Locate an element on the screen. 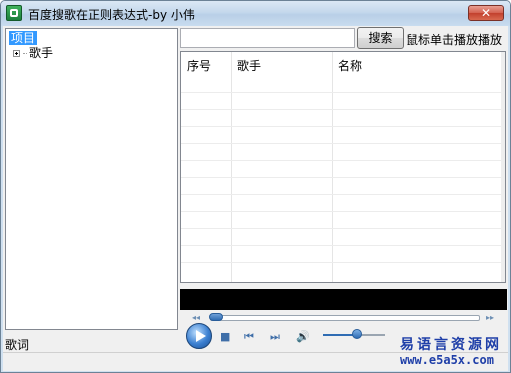  column-header-singer: 歌手 is located at coordinates (249, 65).